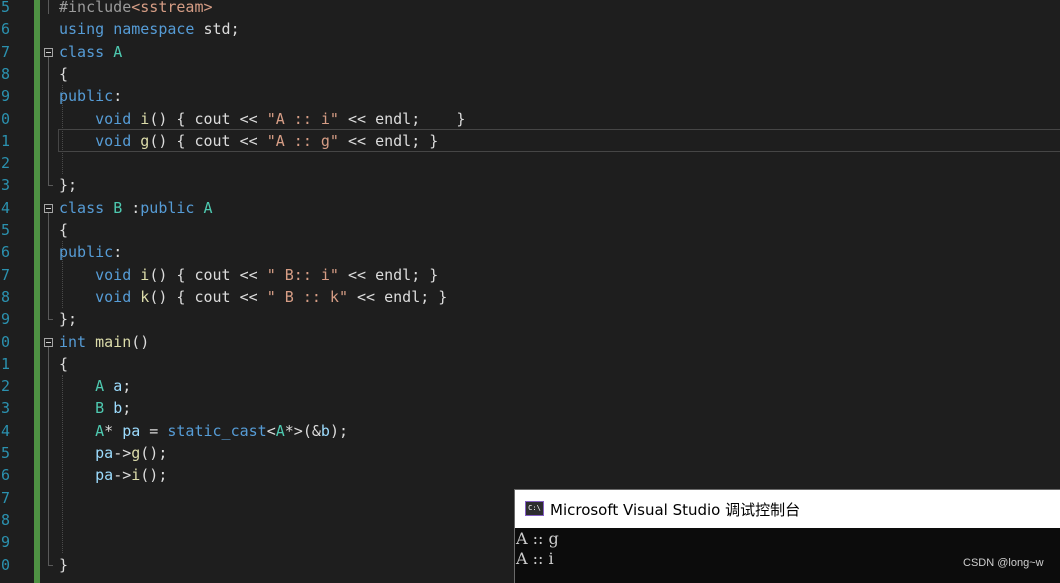 The width and height of the screenshot is (1060, 583). I want to click on code-line: A a;, so click(95, 386).